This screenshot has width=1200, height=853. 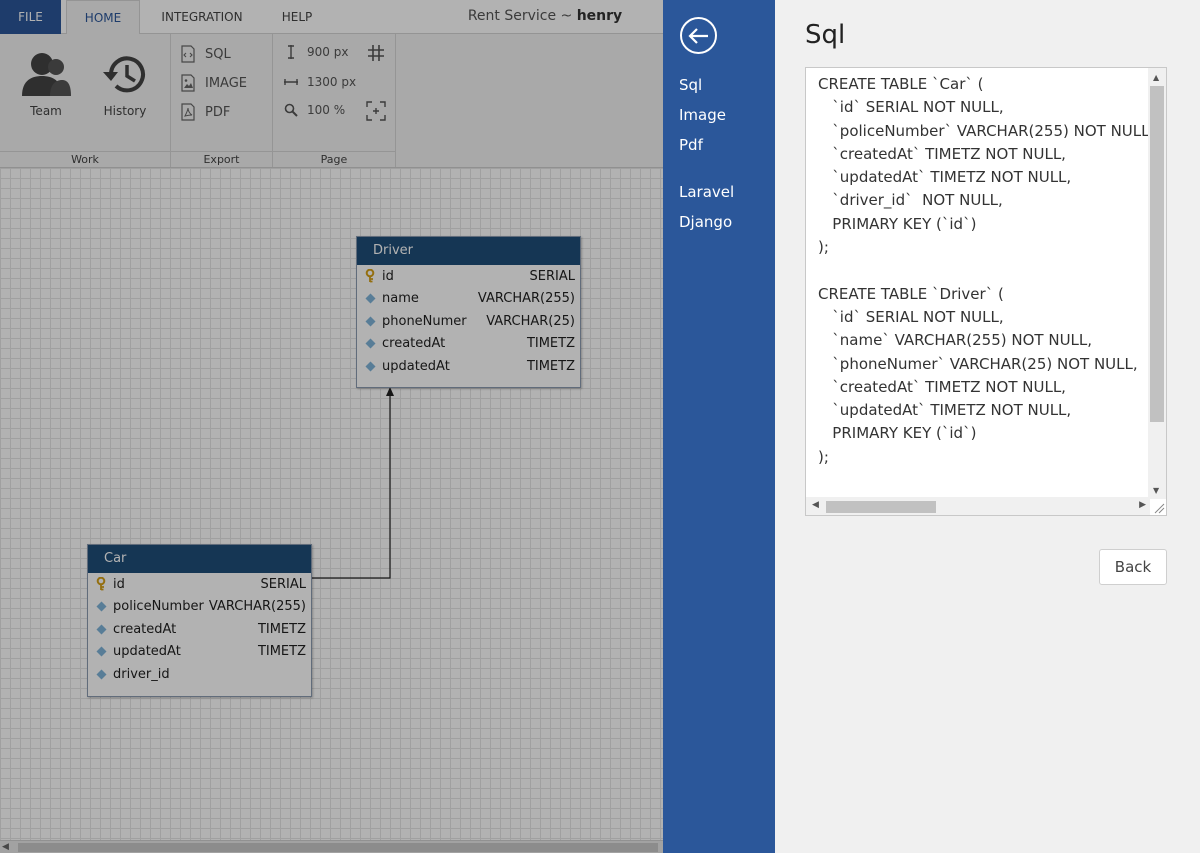 What do you see at coordinates (719, 426) in the screenshot?
I see `export-sidenav: Sql Image Pdf Laravel Django` at bounding box center [719, 426].